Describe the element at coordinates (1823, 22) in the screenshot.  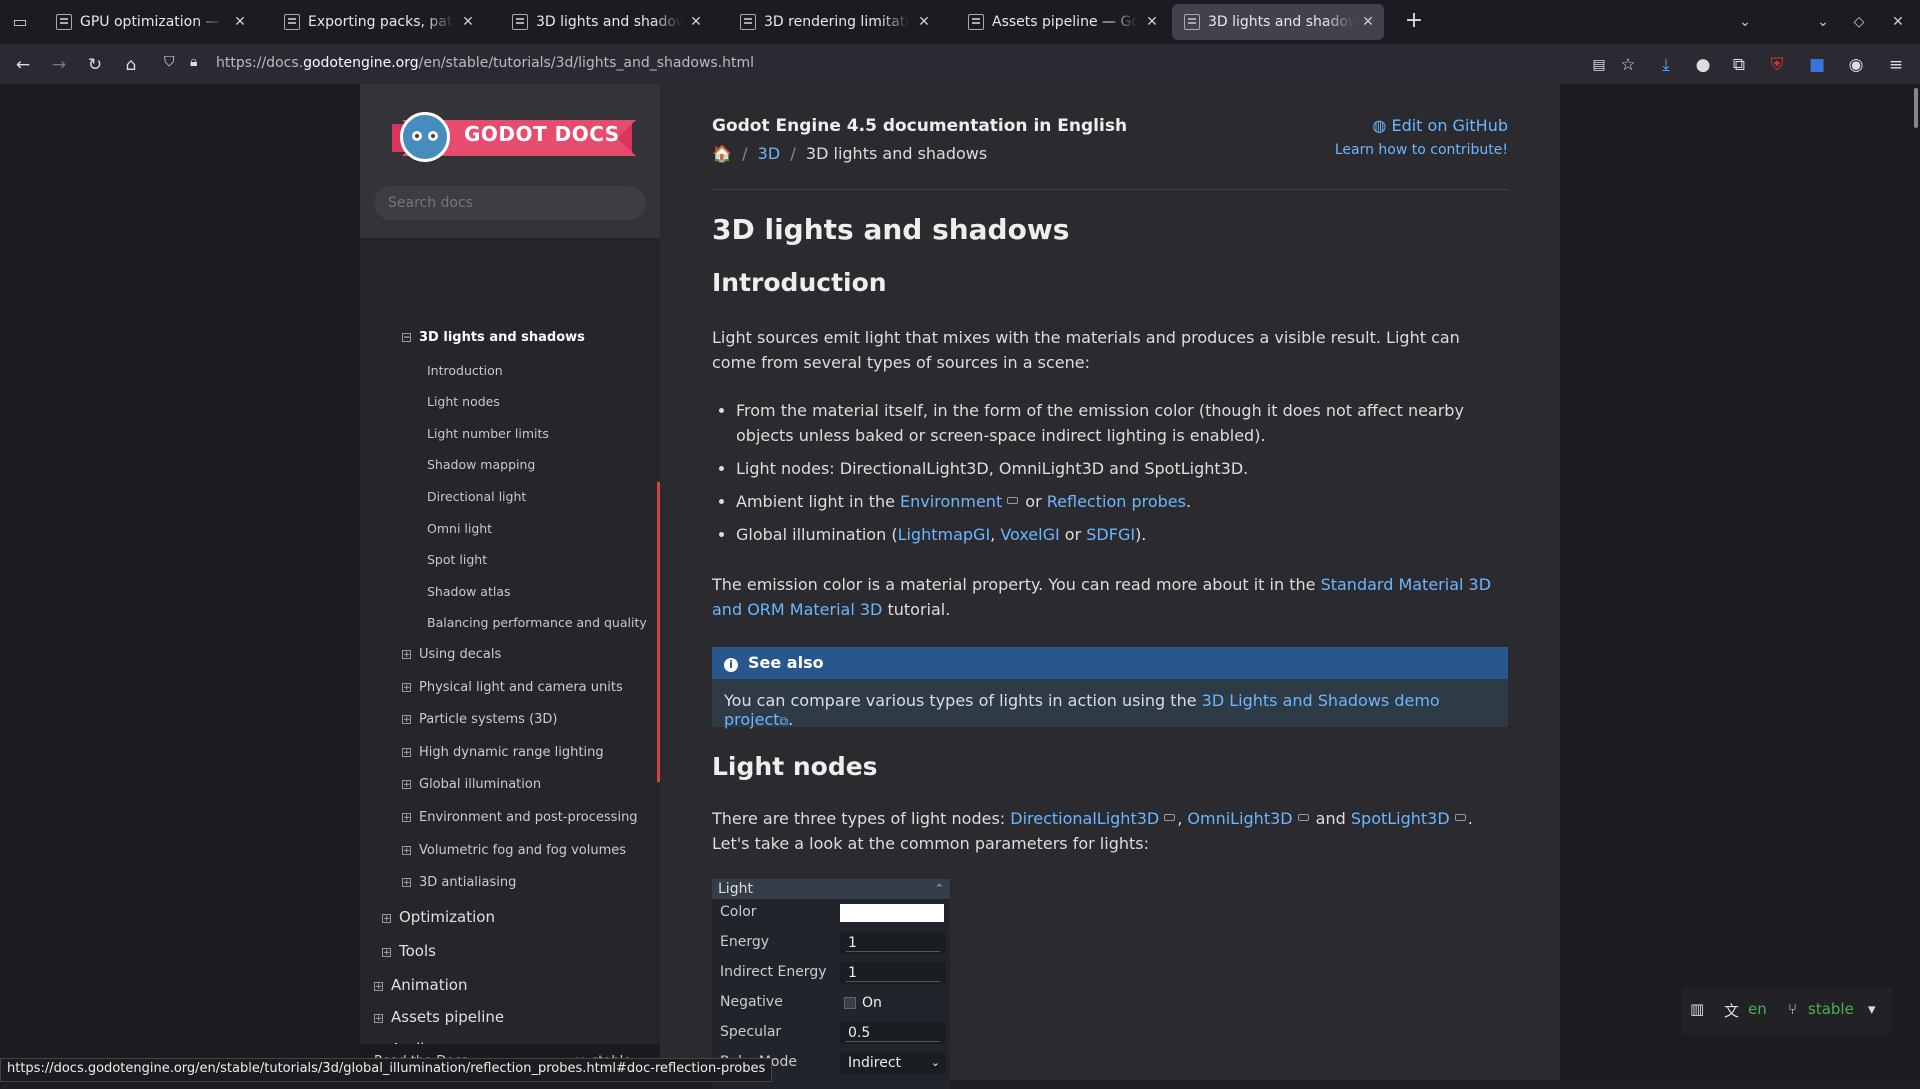
I see `minimize-icon: ⌄` at that location.